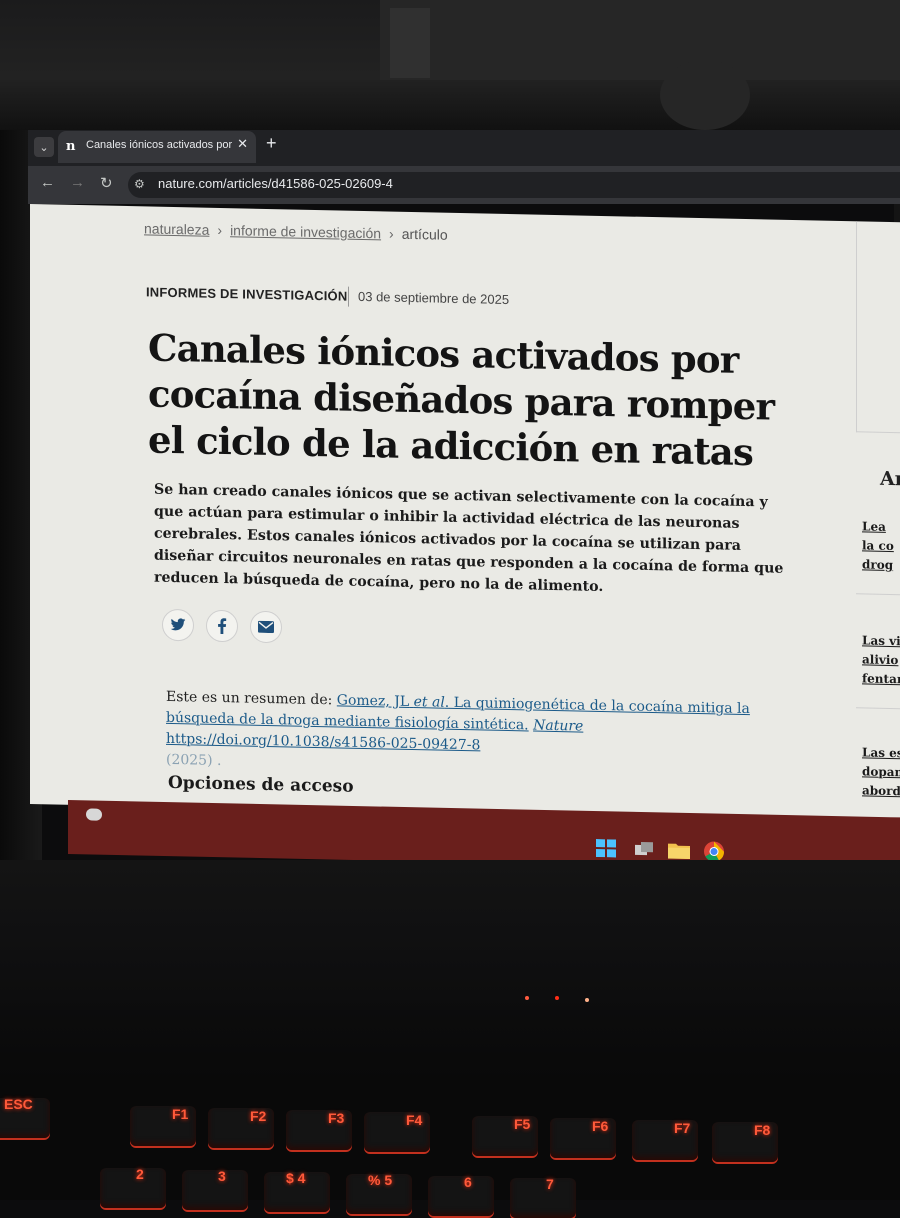  Describe the element at coordinates (44, 147) in the screenshot. I see `tab-search-chevron-icon: ⌄` at that location.